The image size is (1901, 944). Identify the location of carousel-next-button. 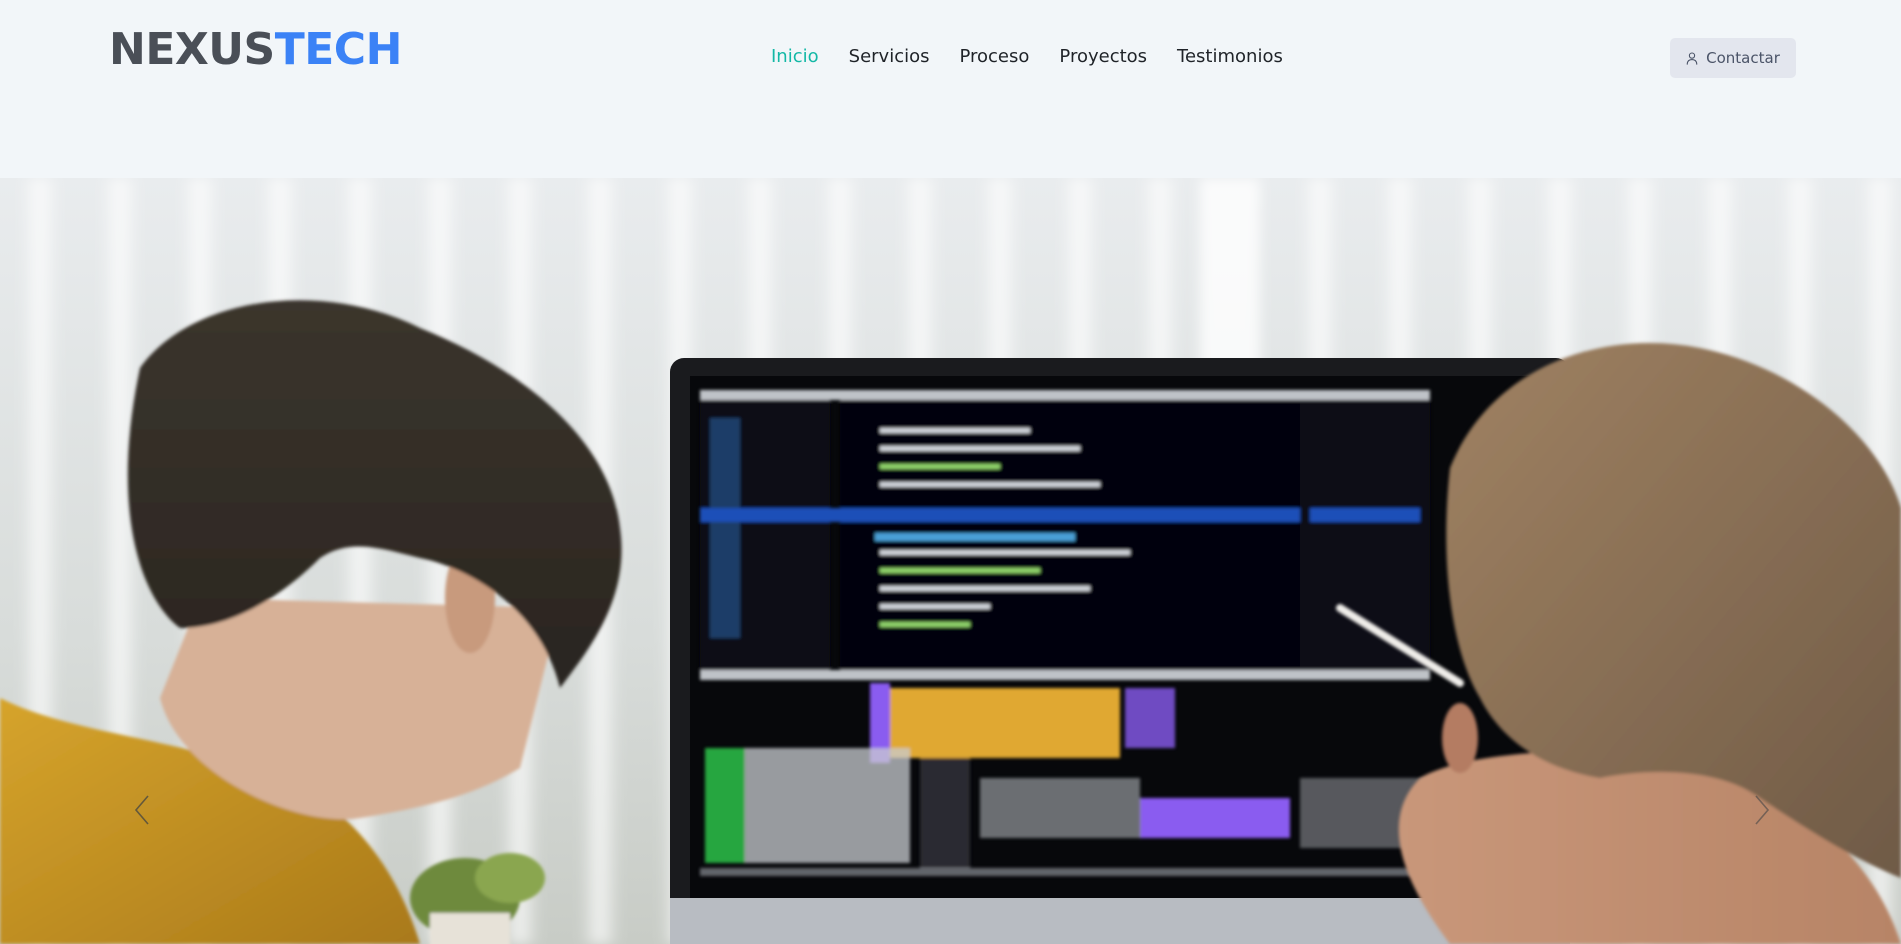
(1761, 810).